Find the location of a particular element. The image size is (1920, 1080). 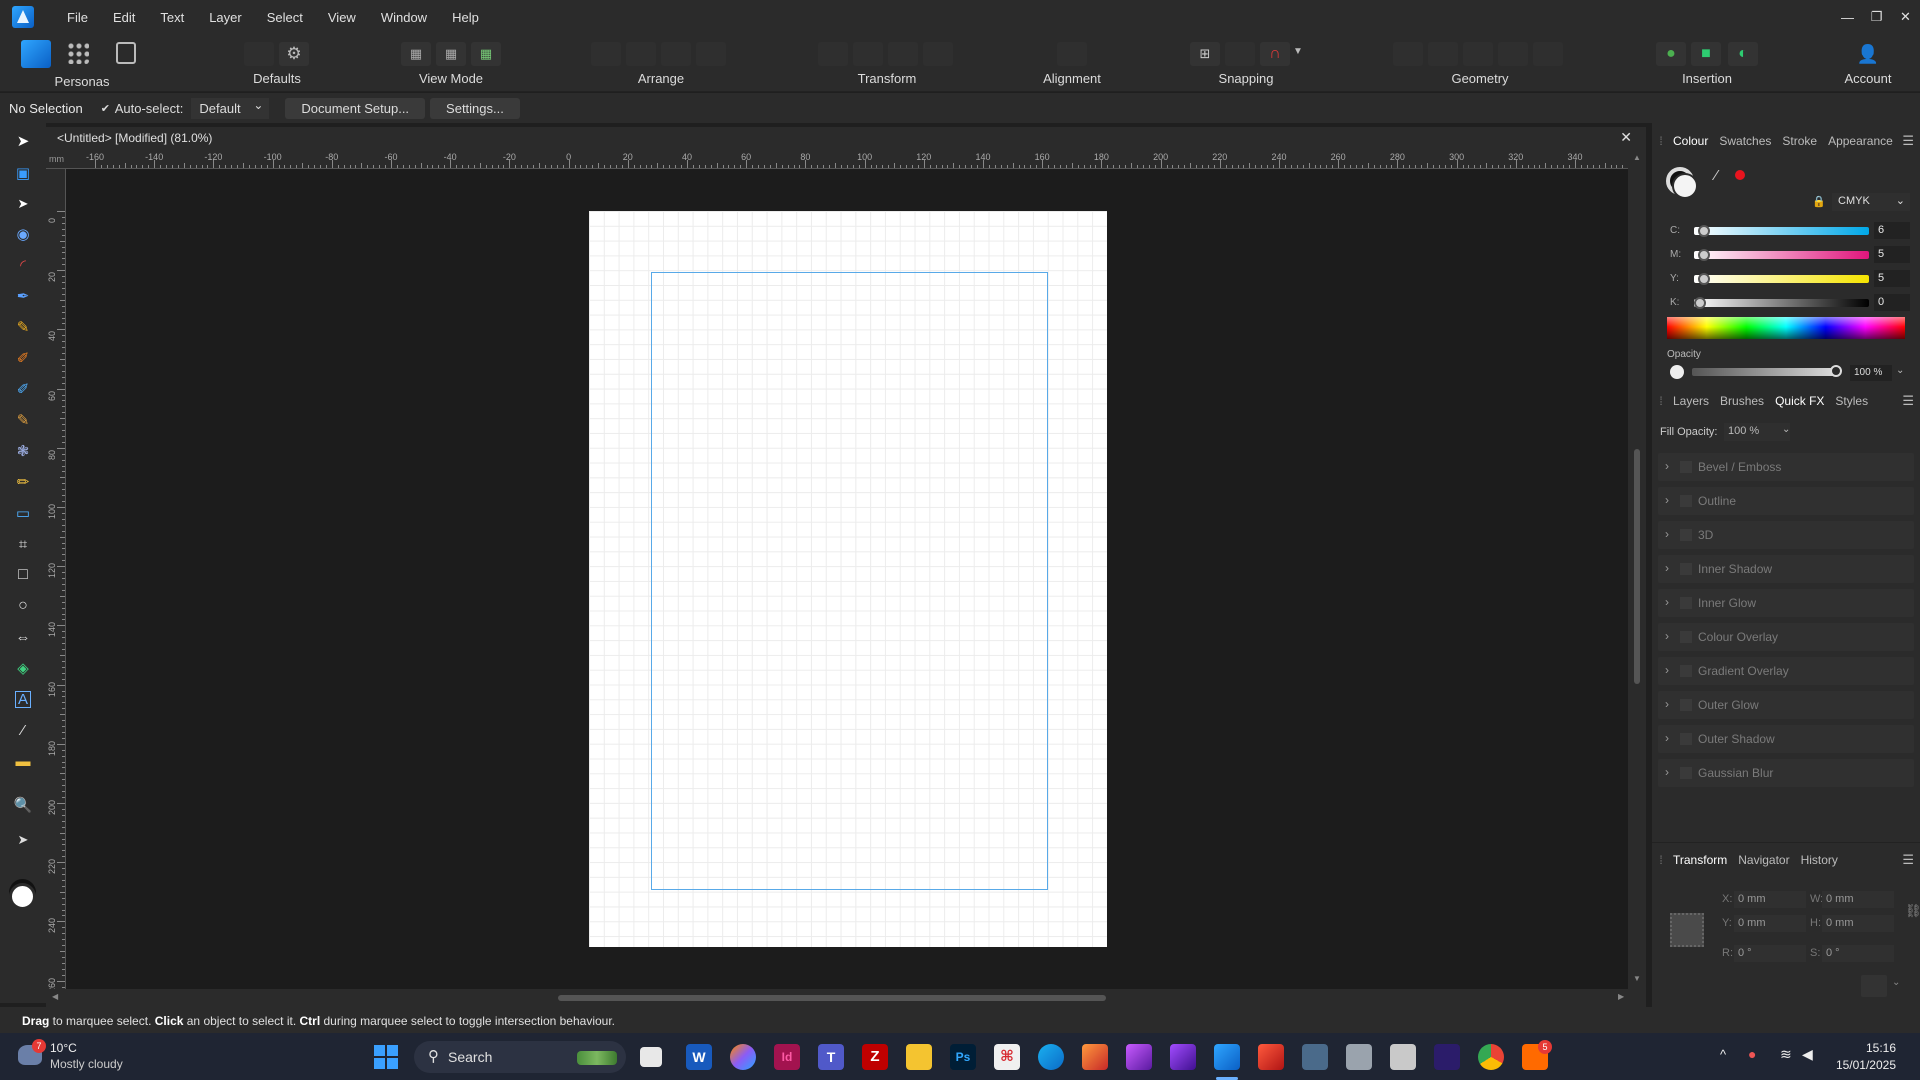

vertical-scrollbar: ▲ ▼ is located at coordinates (1637, 569).